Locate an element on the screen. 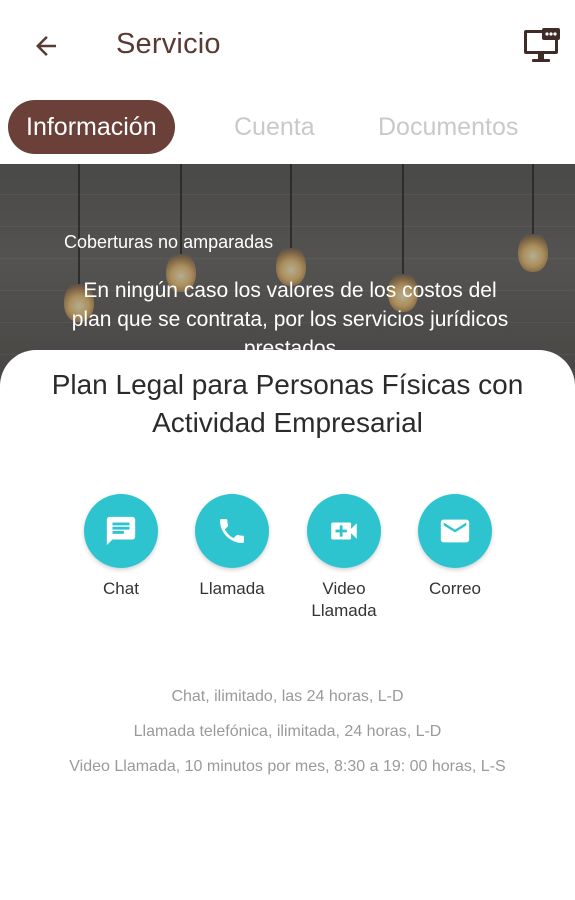  call-circle is located at coordinates (232, 531).